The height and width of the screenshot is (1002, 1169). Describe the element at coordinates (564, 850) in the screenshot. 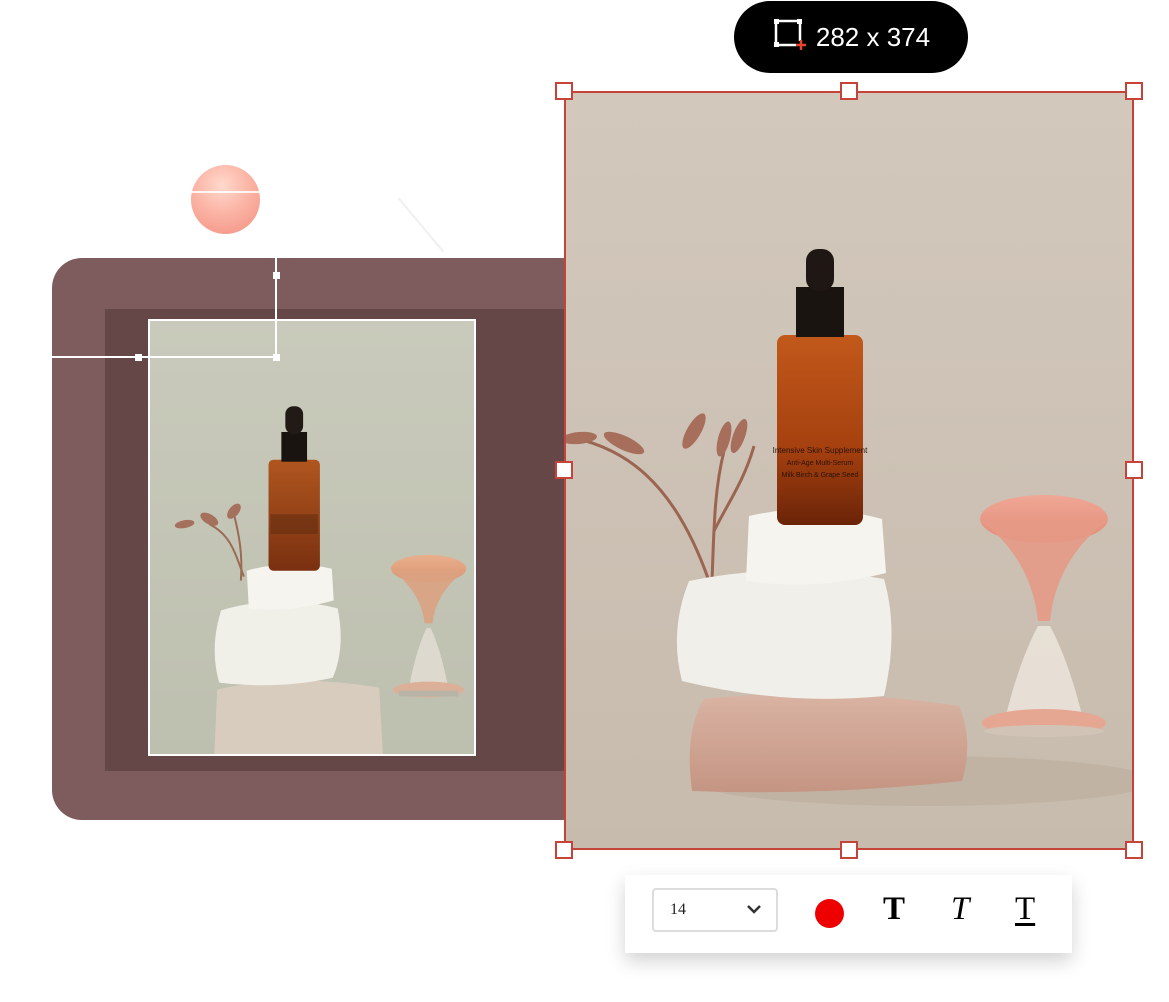

I see `resize-handle-bottom-left` at that location.